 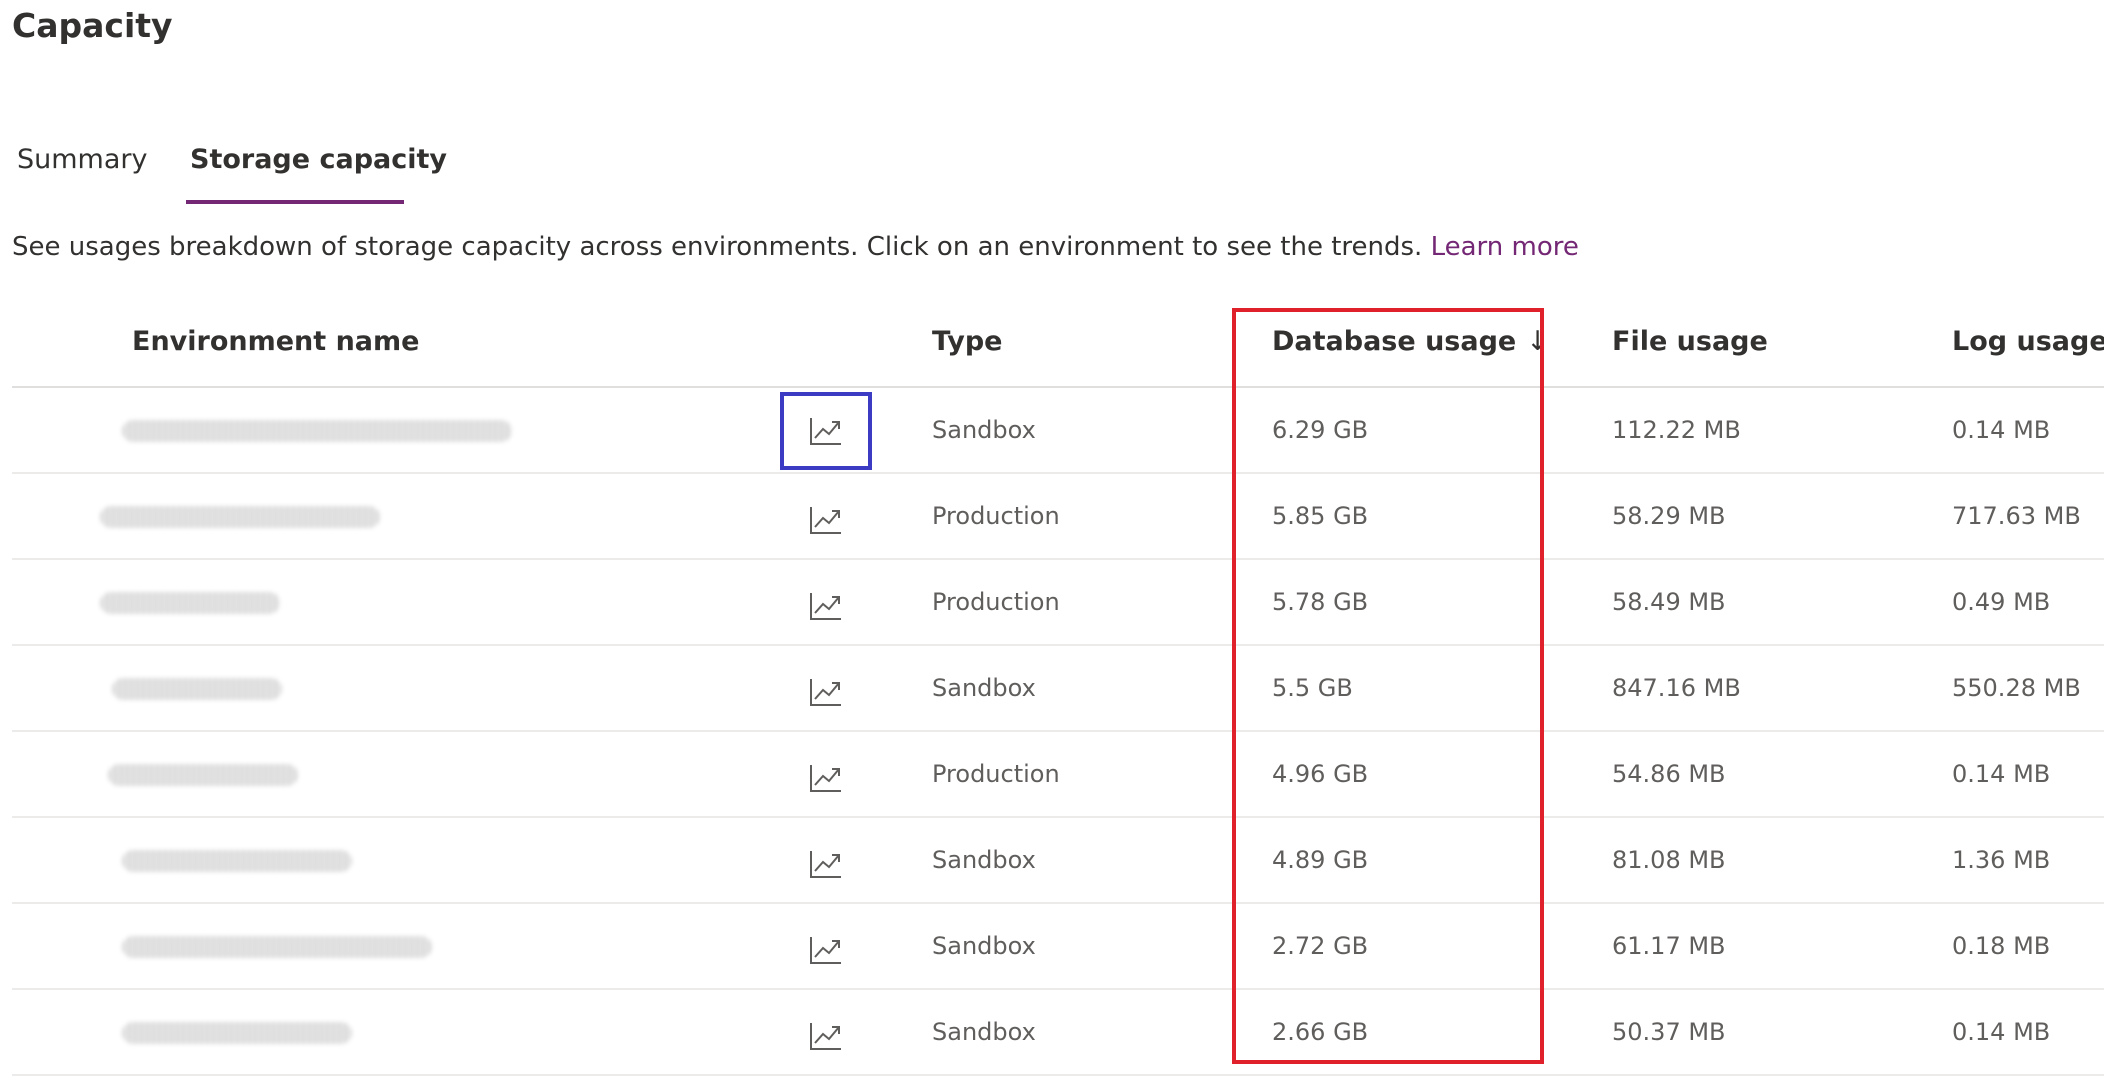 I want to click on table-row: Sandbox 5.5 GB 847.16 MB 550.28 MB, so click(x=1058, y=689).